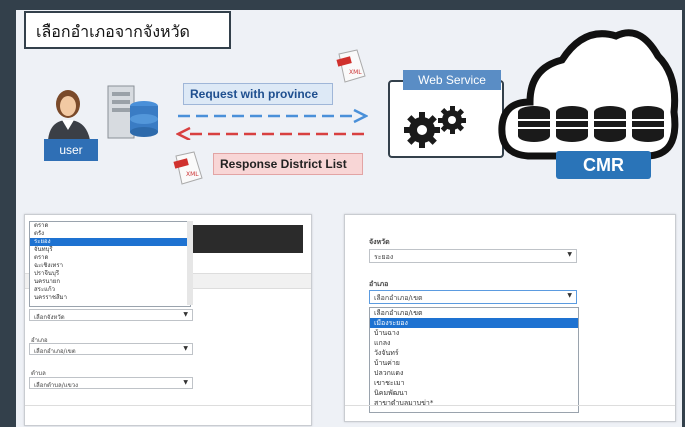 The image size is (685, 427). Describe the element at coordinates (355, 72) in the screenshot. I see `xml-label: XML` at that location.